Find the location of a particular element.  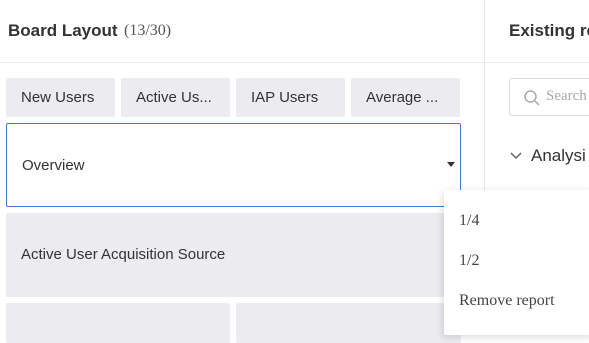

overview-label: Overview is located at coordinates (53, 165).